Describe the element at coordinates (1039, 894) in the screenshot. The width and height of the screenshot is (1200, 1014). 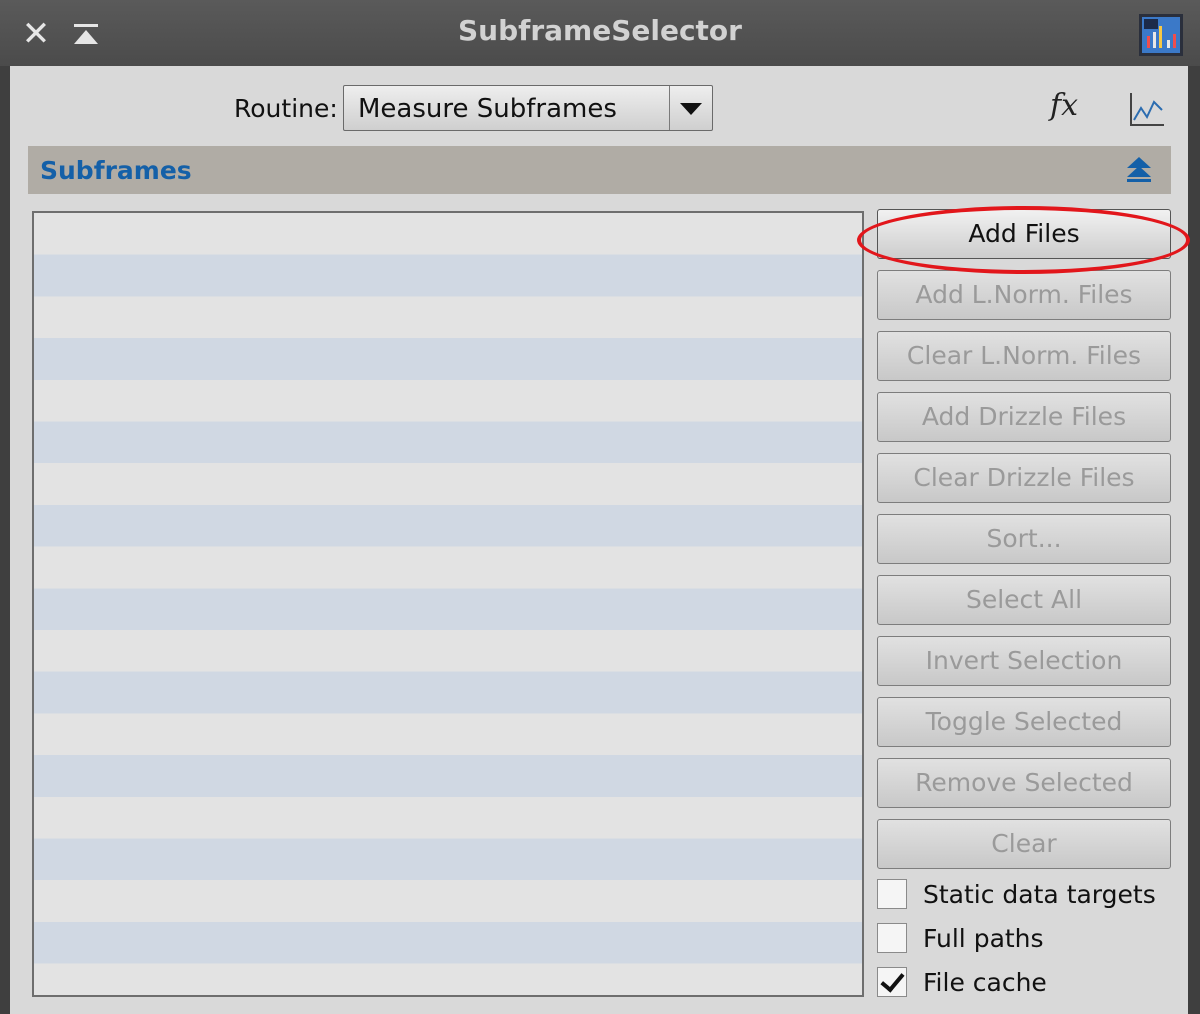
I see `static-data-targets-label: Static data targets` at that location.